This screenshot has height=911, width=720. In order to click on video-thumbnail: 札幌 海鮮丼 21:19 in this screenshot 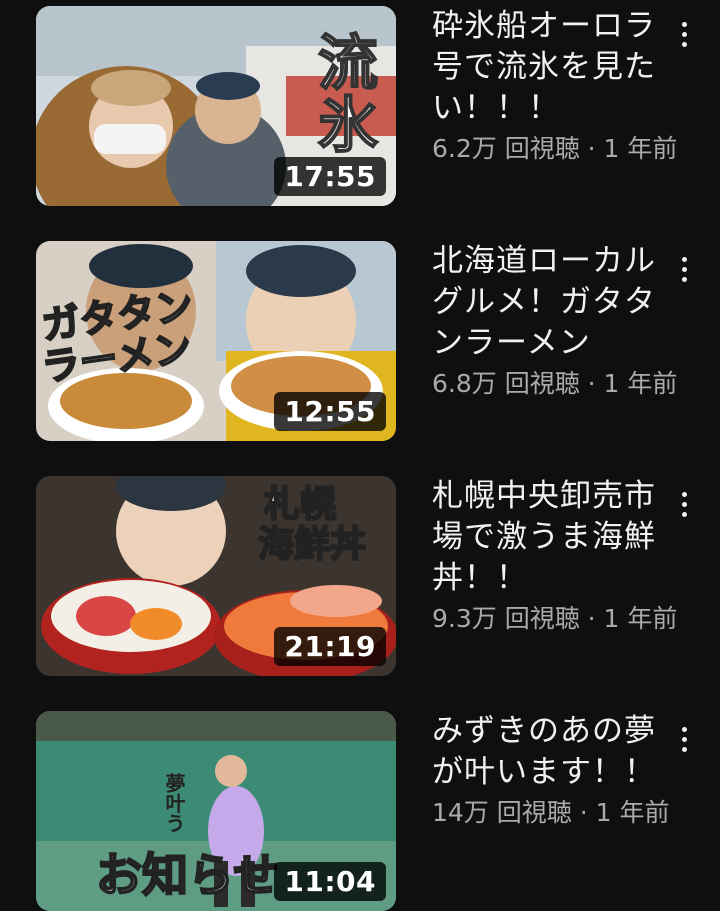, I will do `click(216, 576)`.